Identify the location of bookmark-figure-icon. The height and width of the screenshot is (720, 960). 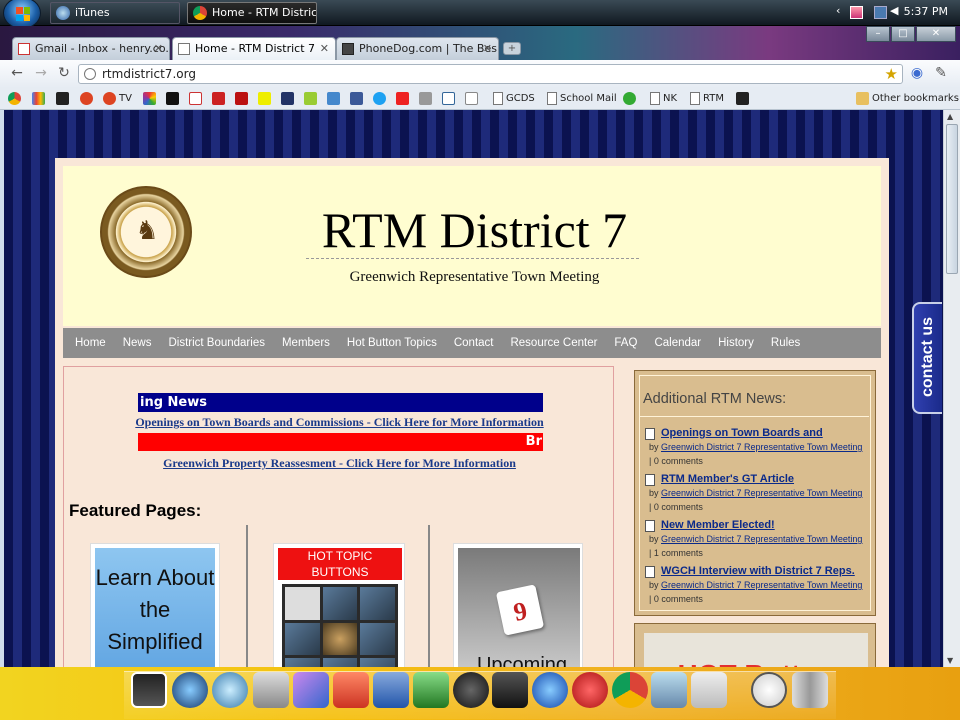
(64, 99).